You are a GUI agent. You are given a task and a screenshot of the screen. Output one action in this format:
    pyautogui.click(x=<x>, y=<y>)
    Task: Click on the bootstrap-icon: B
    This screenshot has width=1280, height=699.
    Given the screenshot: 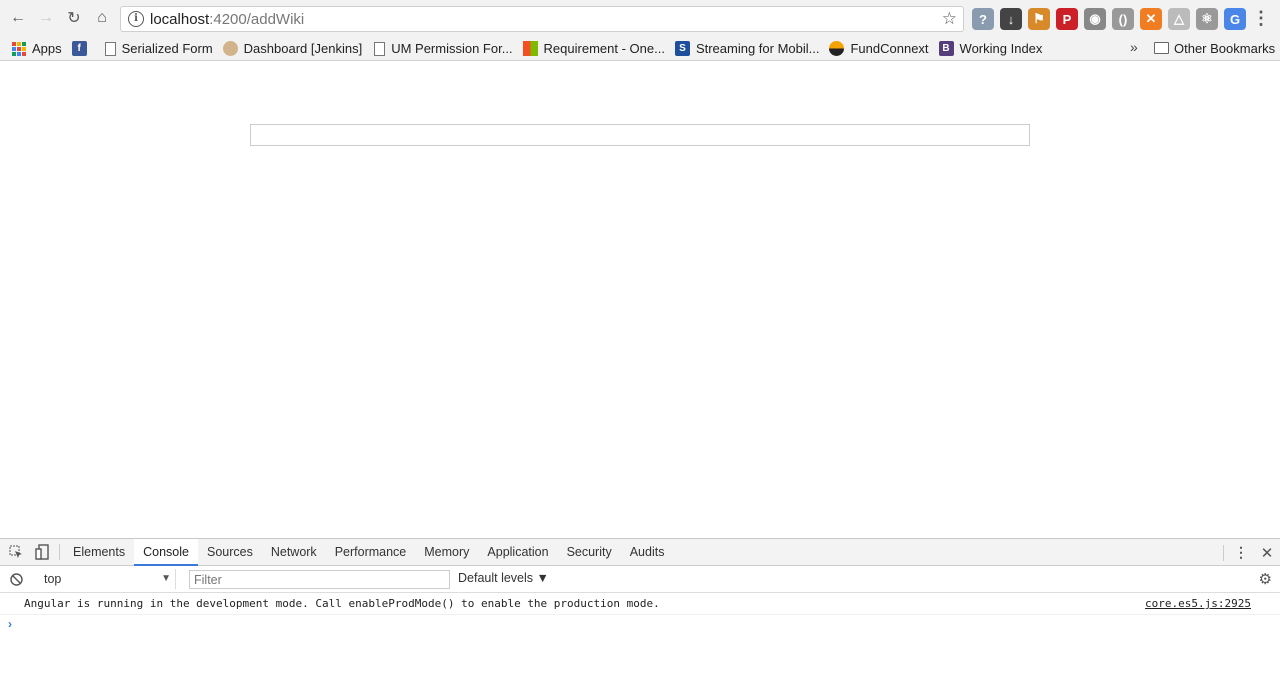 What is the action you would take?
    pyautogui.click(x=946, y=48)
    